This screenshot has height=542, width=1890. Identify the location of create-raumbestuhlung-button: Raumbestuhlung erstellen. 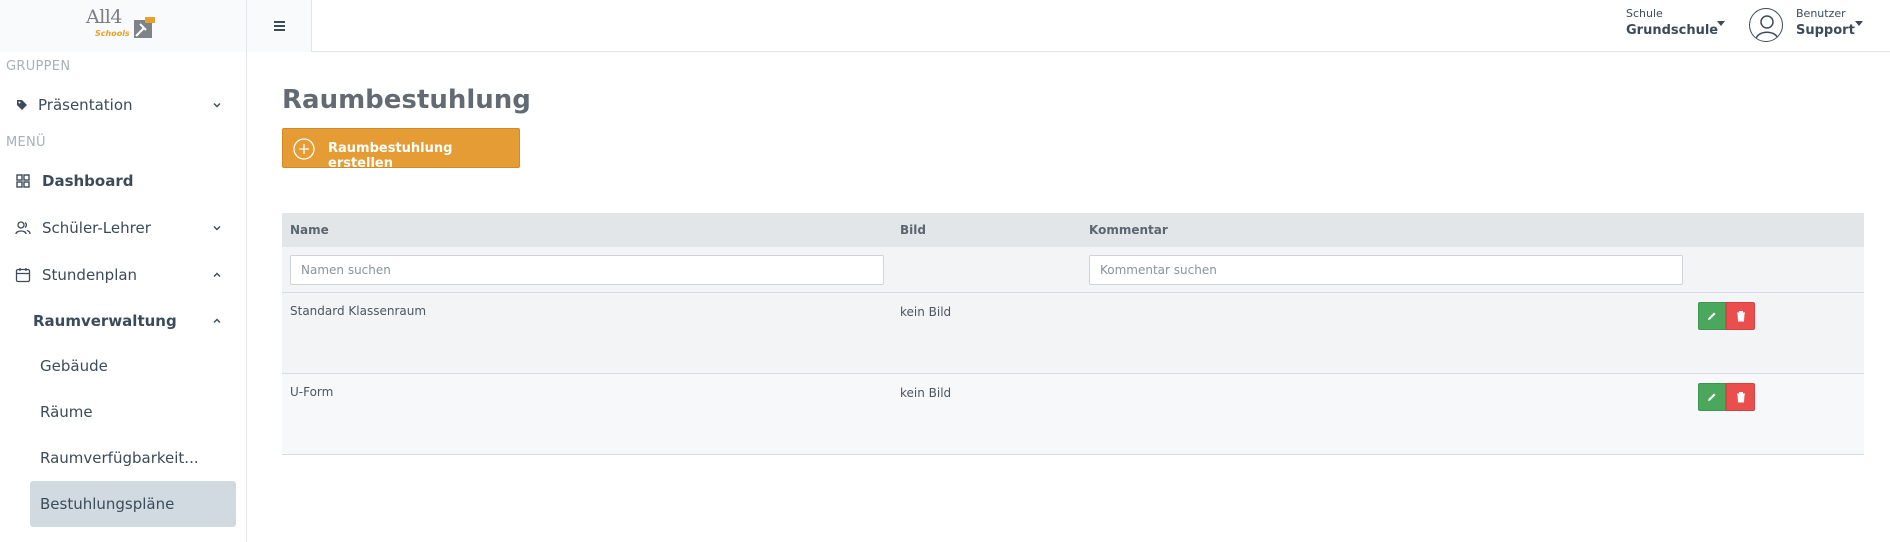
(401, 149).